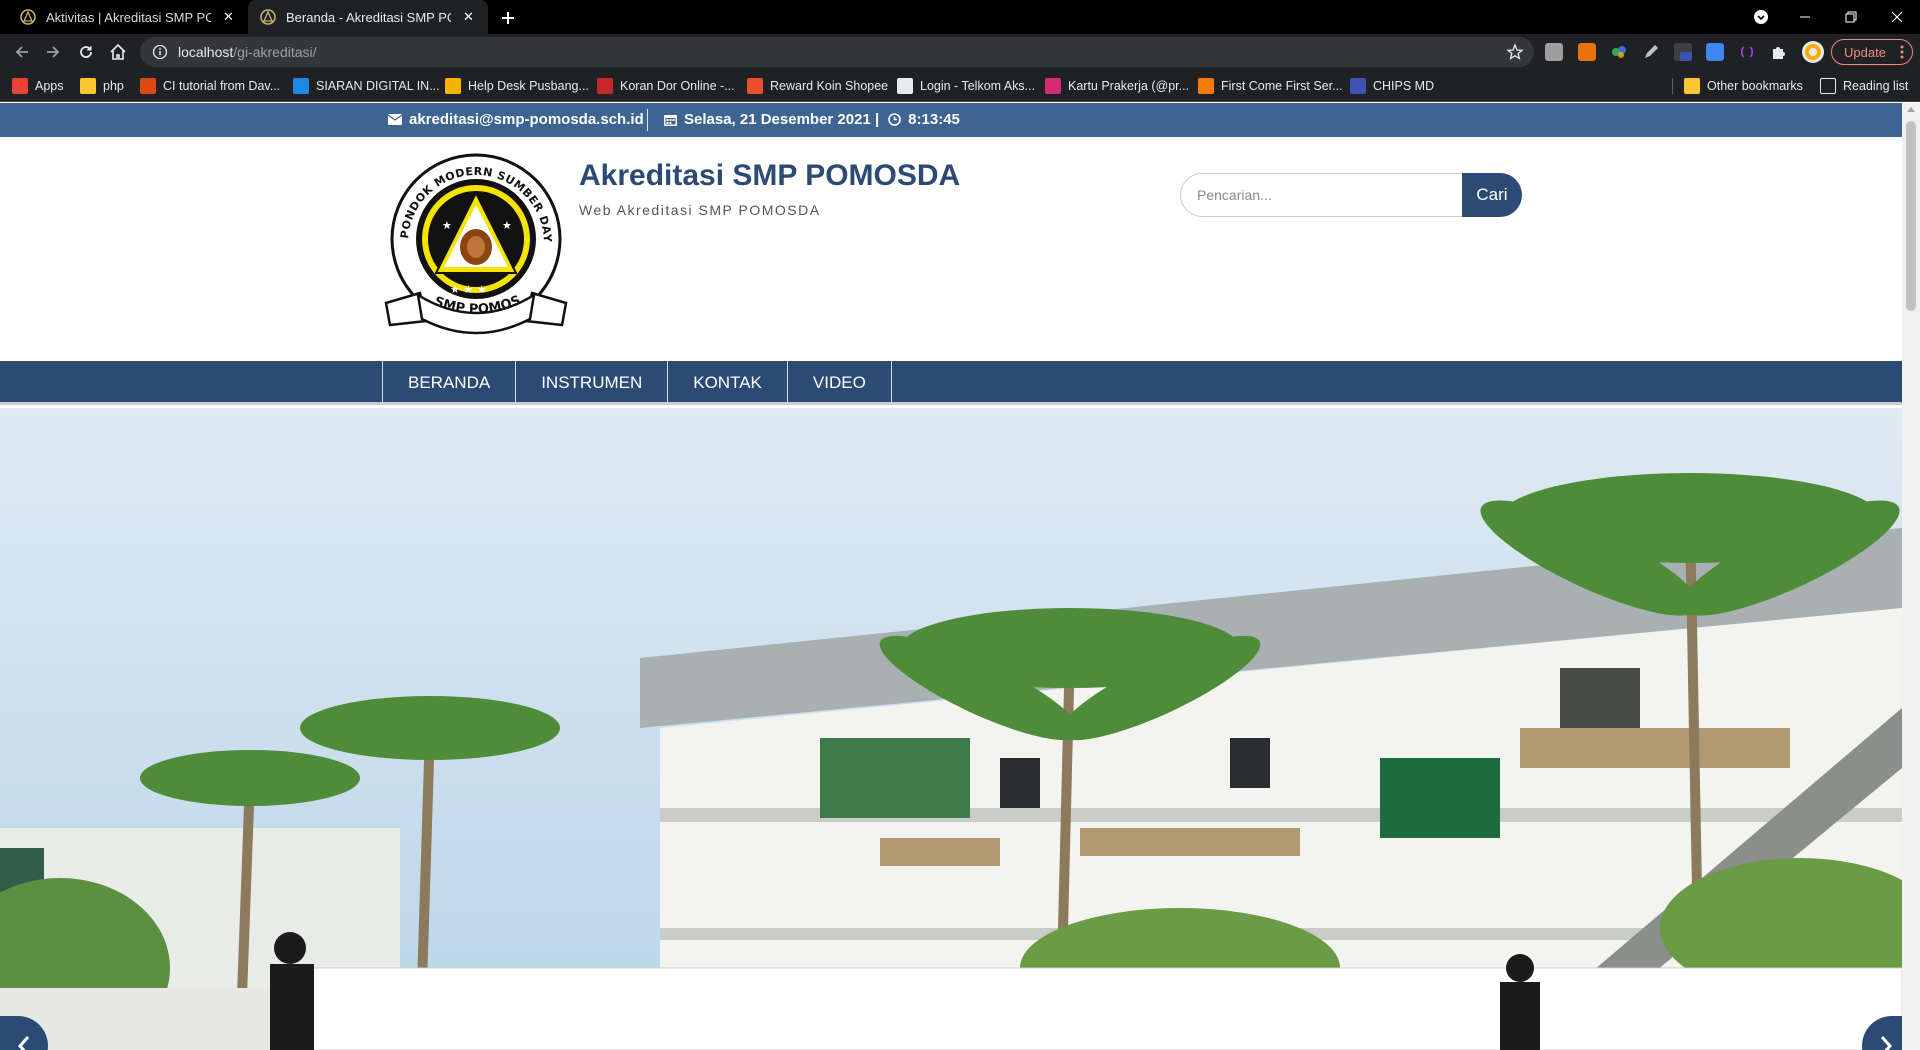  Describe the element at coordinates (1813, 52) in the screenshot. I see `profile-avatar-icon` at that location.